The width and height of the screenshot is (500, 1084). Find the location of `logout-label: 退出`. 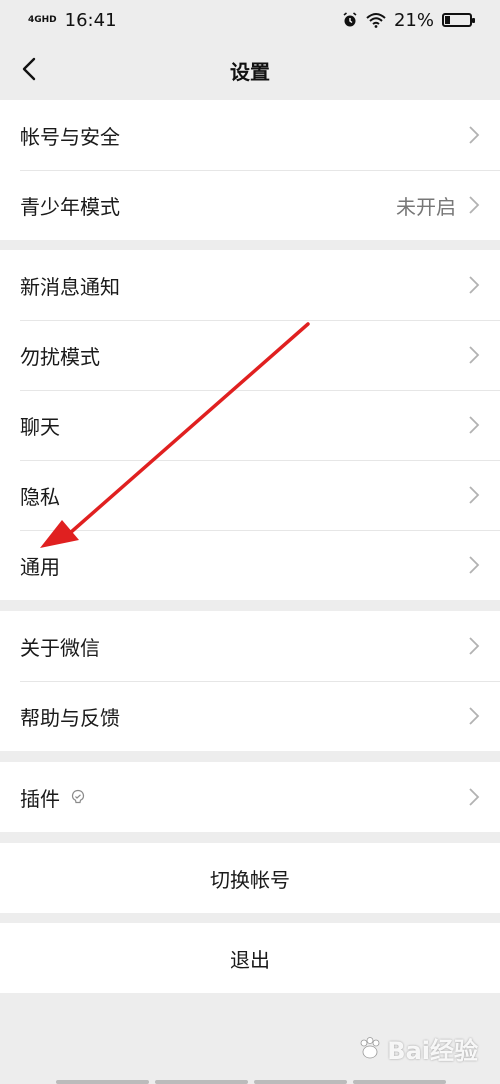

logout-label: 退出 is located at coordinates (250, 959).